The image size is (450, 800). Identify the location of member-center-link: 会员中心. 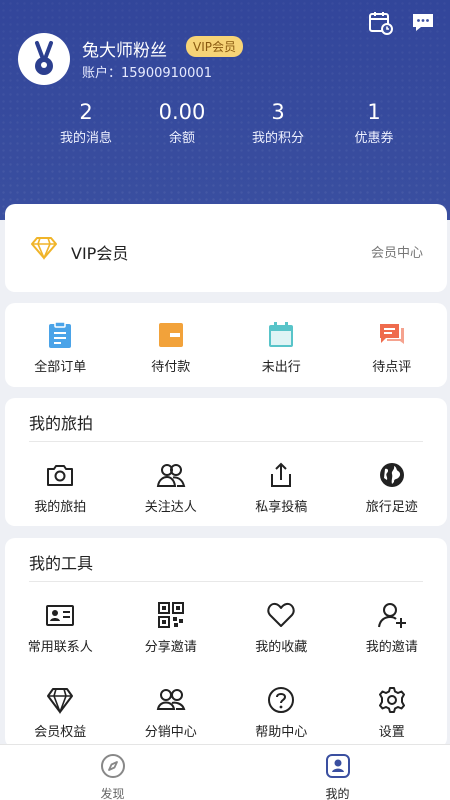
(397, 251).